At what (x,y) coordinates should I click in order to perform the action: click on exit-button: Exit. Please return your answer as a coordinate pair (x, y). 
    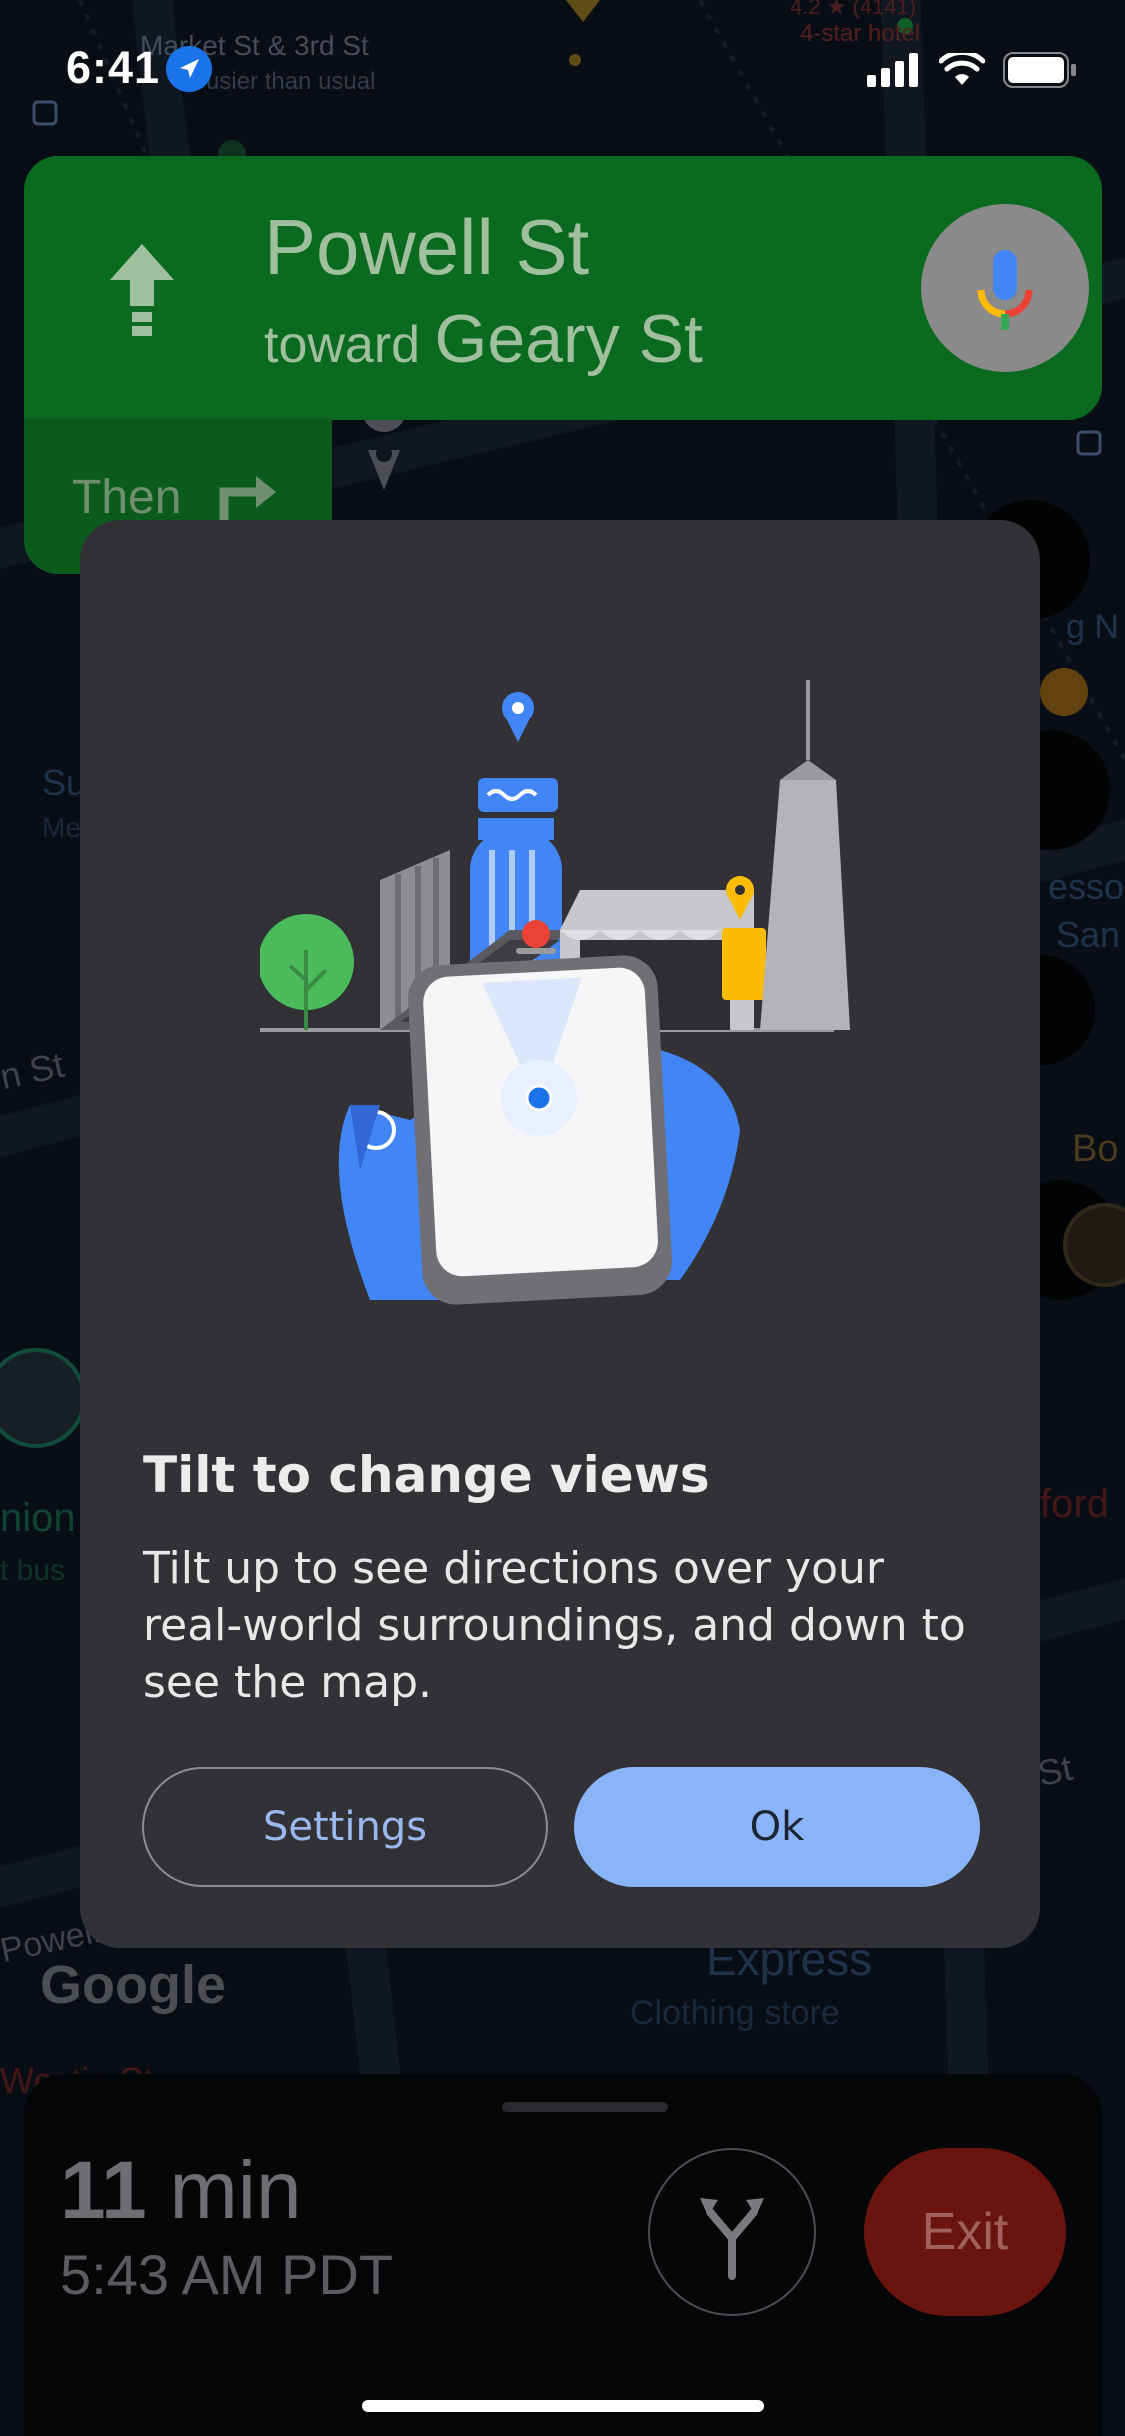
    Looking at the image, I should click on (965, 2232).